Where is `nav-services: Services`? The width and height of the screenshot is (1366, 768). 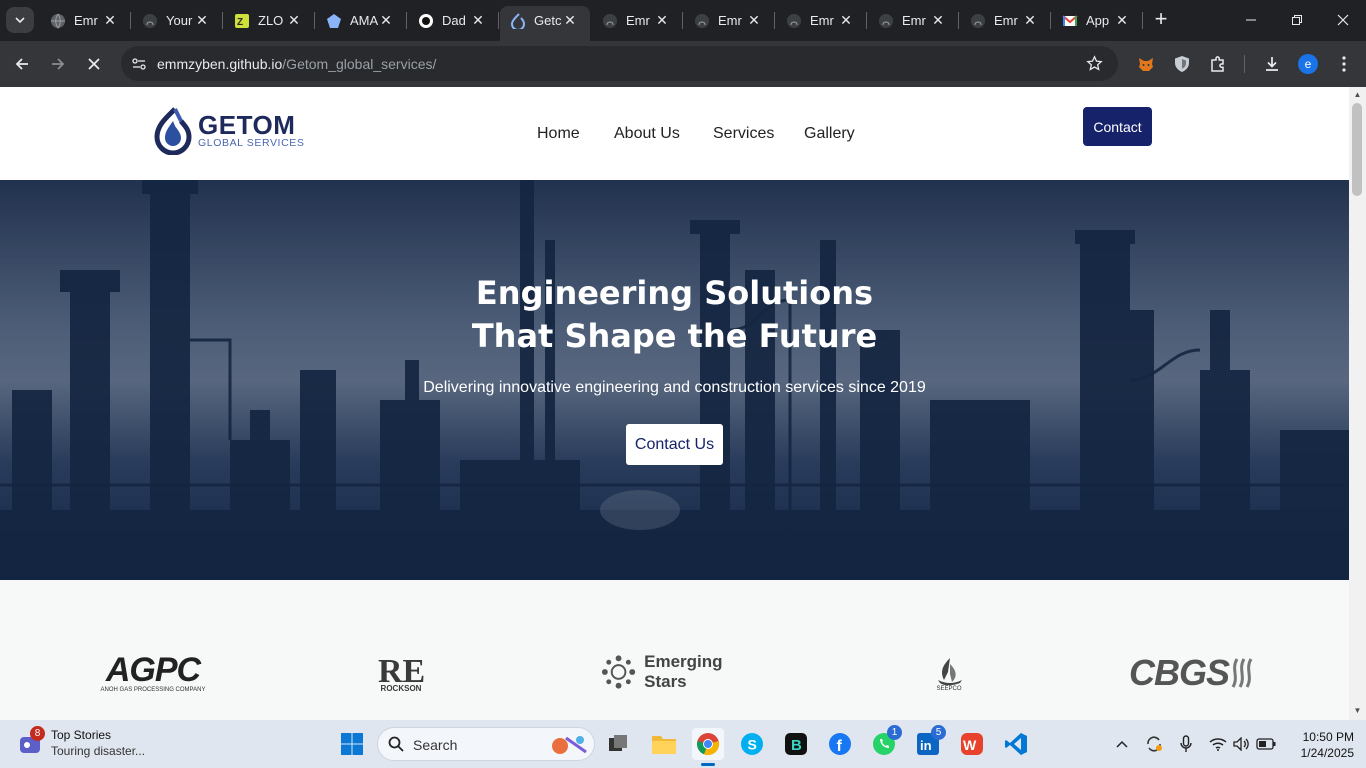
nav-services: Services is located at coordinates (743, 134).